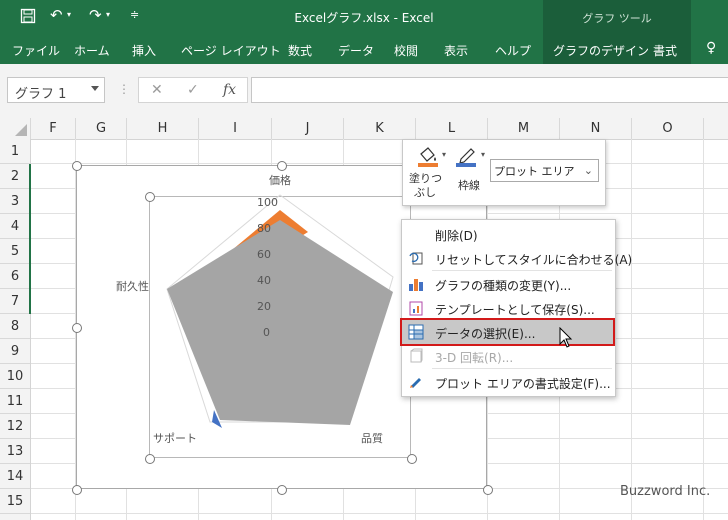 The width and height of the screenshot is (728, 520). What do you see at coordinates (175, 438) in the screenshot?
I see `category-label-support: サポート` at bounding box center [175, 438].